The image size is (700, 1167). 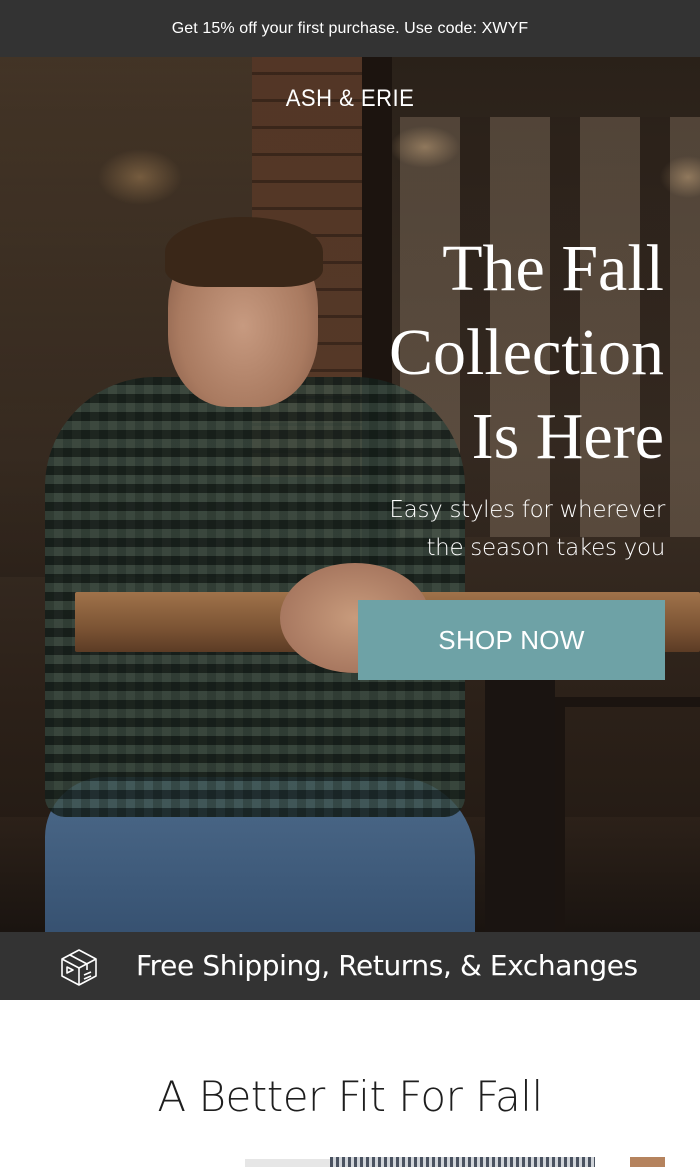 I want to click on peek-right, so click(x=647, y=1162).